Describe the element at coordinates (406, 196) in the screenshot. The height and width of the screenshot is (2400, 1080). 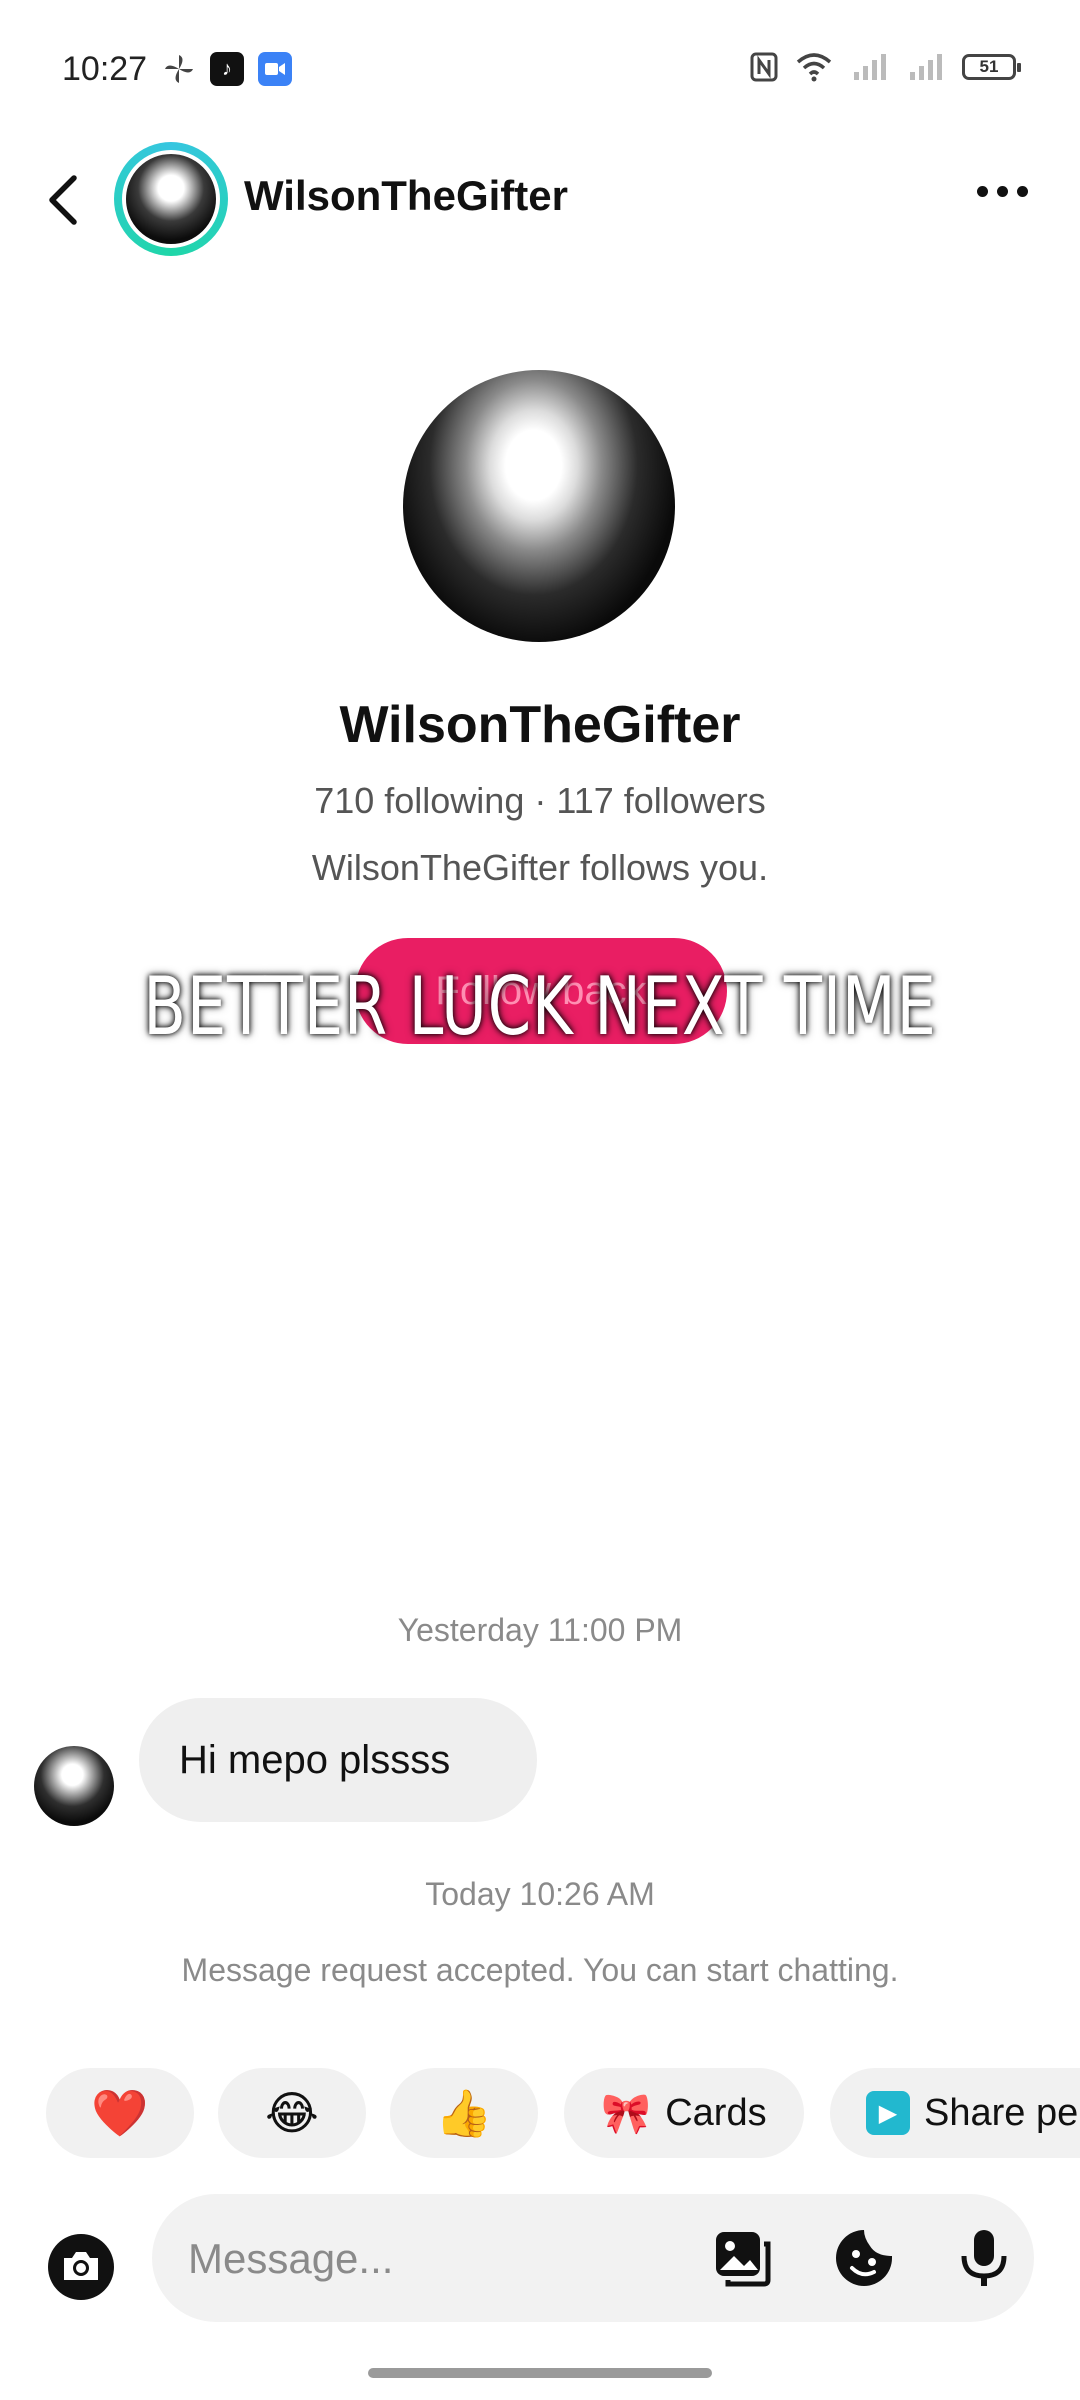
I see `header-username: WilsonTheGifter` at that location.